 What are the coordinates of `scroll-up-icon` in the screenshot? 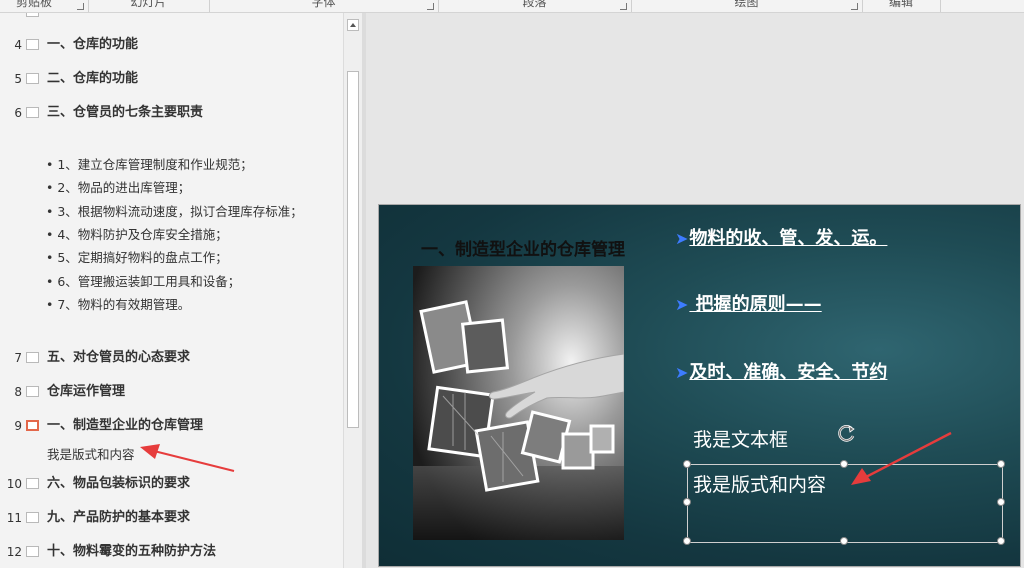 It's located at (353, 25).